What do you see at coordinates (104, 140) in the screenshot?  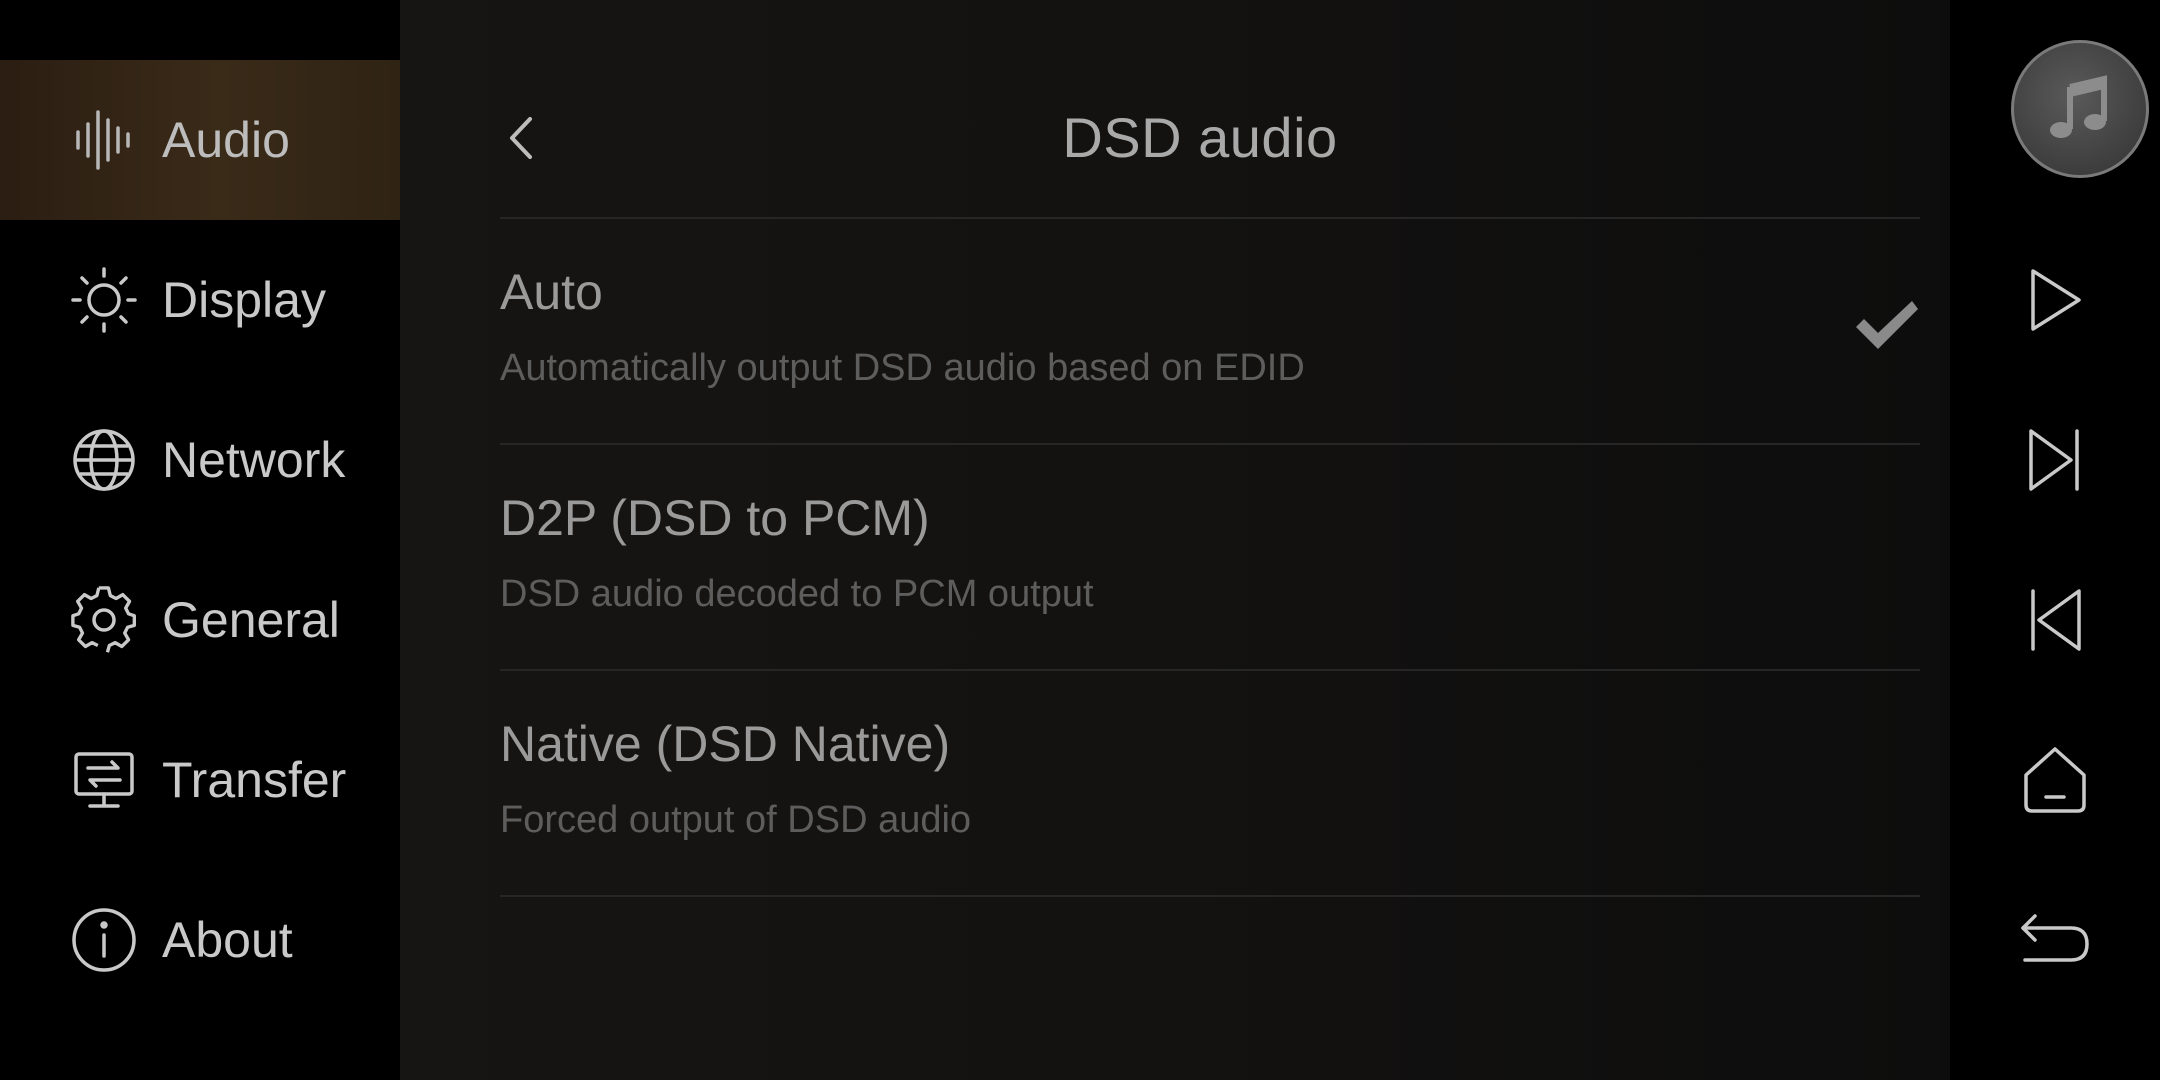 I see `waveform-icon` at bounding box center [104, 140].